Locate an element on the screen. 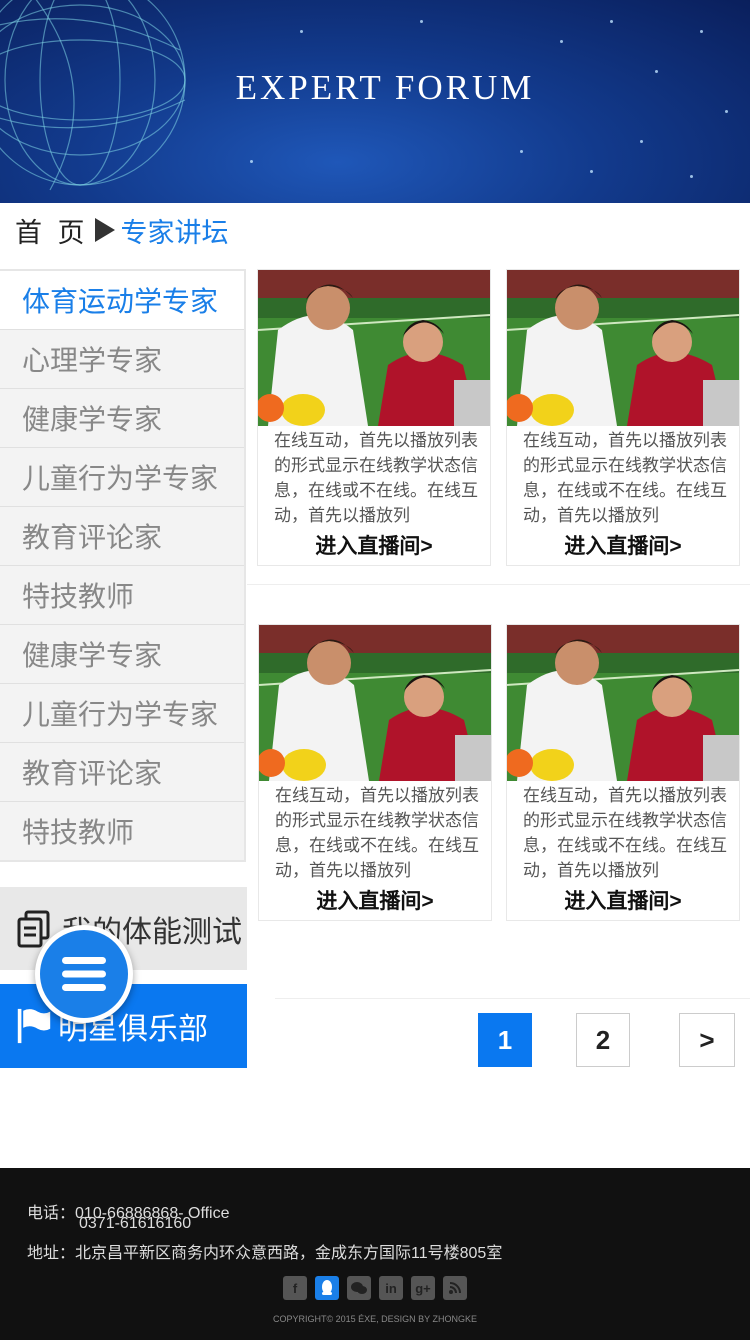  hamburger-icon is located at coordinates (84, 974).